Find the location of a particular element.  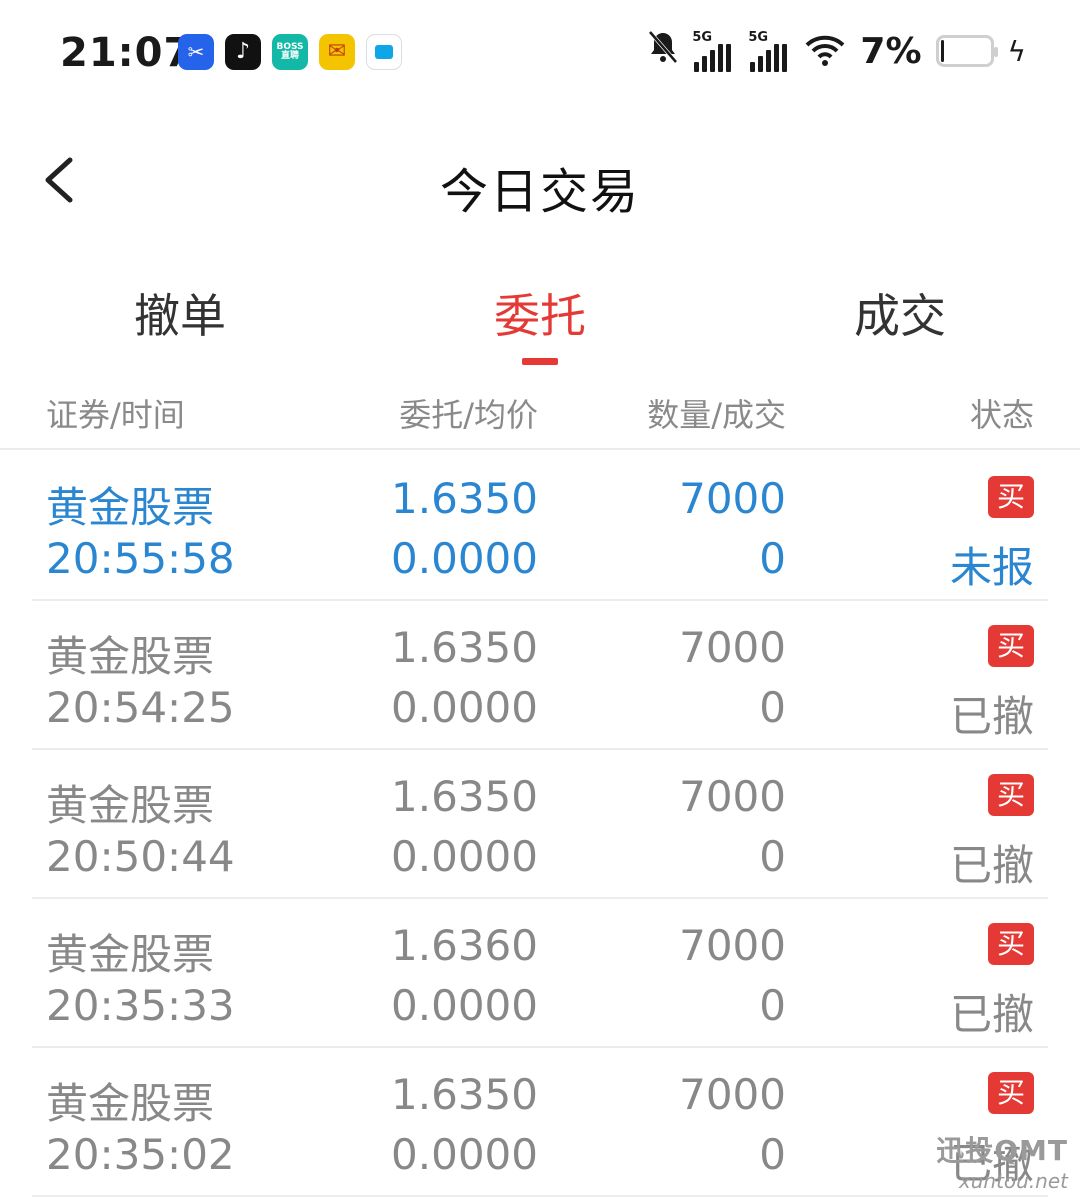

order-time: 20:55:58 is located at coordinates (140, 558).